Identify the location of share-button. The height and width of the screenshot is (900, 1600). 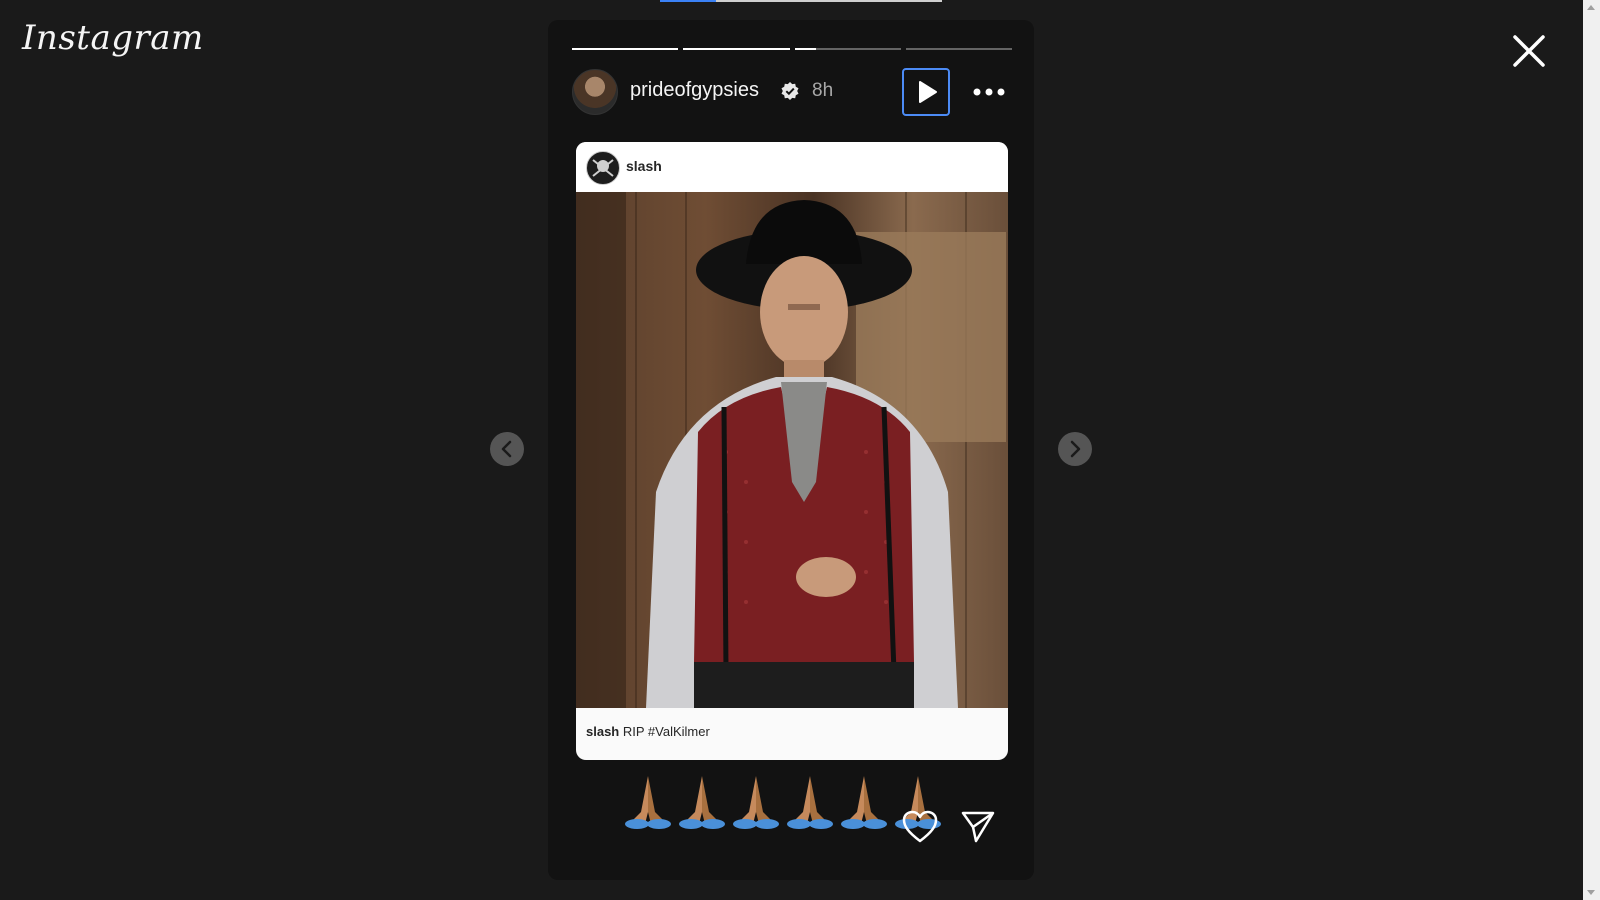
(978, 827).